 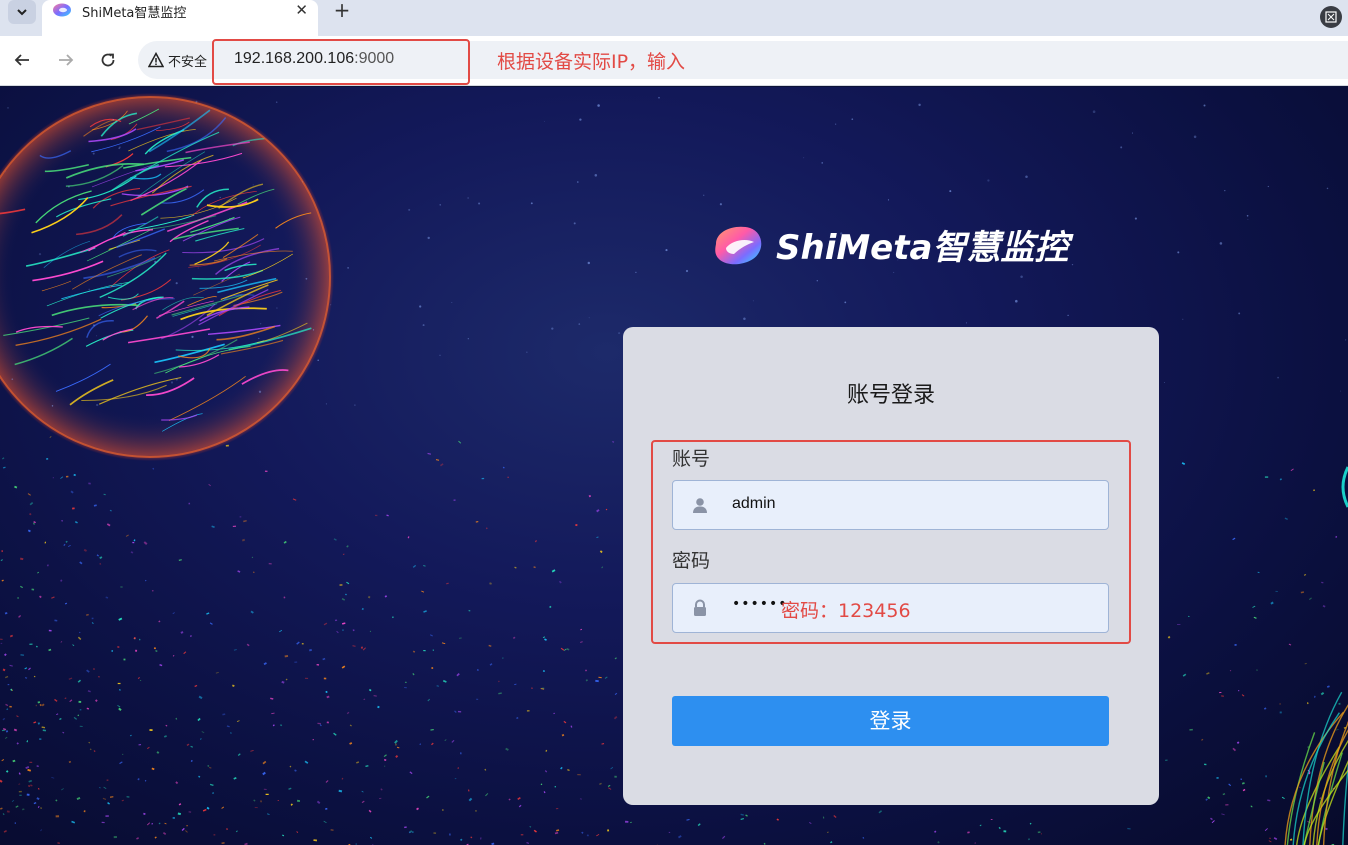 I want to click on new-tab-button: +, so click(x=342, y=11).